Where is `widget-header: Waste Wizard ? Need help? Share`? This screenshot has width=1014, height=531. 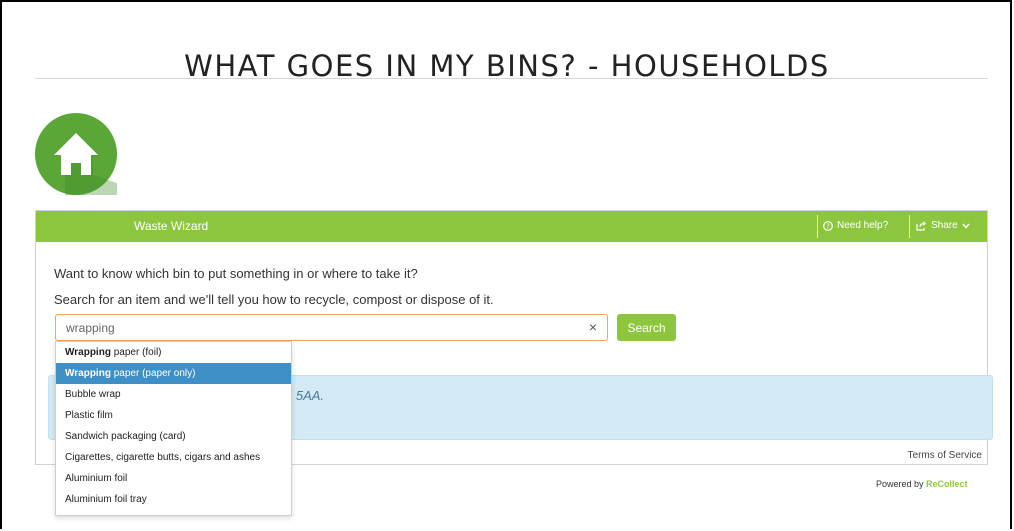 widget-header: Waste Wizard ? Need help? Share is located at coordinates (511, 226).